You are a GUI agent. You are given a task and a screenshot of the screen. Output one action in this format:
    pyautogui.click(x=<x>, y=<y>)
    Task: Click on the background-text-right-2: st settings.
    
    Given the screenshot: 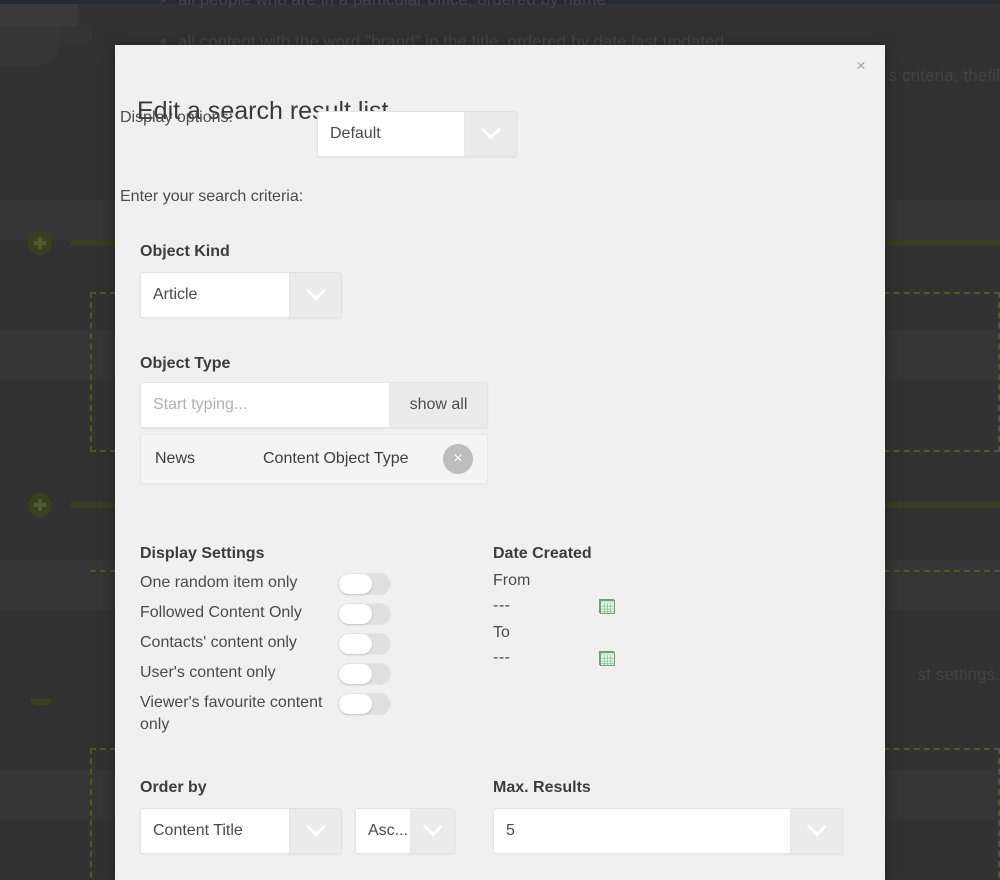 What is the action you would take?
    pyautogui.click(x=958, y=674)
    